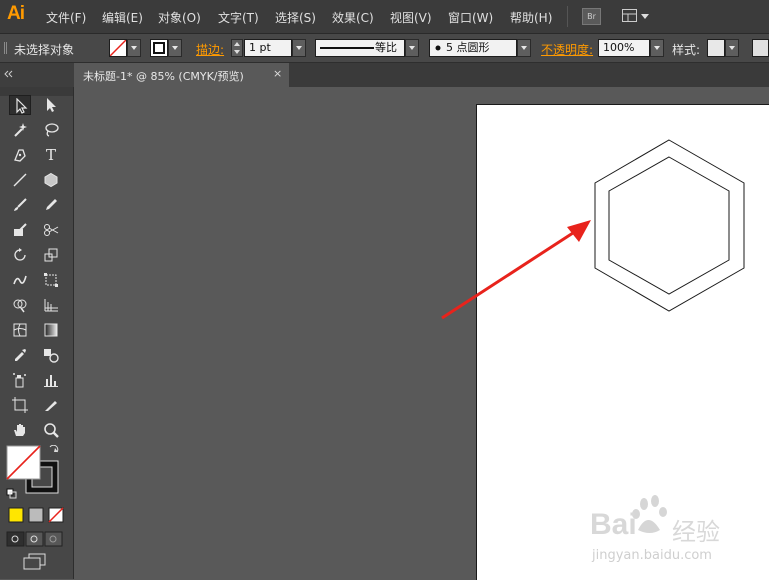 The height and width of the screenshot is (580, 769). What do you see at coordinates (624, 48) in the screenshot?
I see `opacity-field: 100%` at bounding box center [624, 48].